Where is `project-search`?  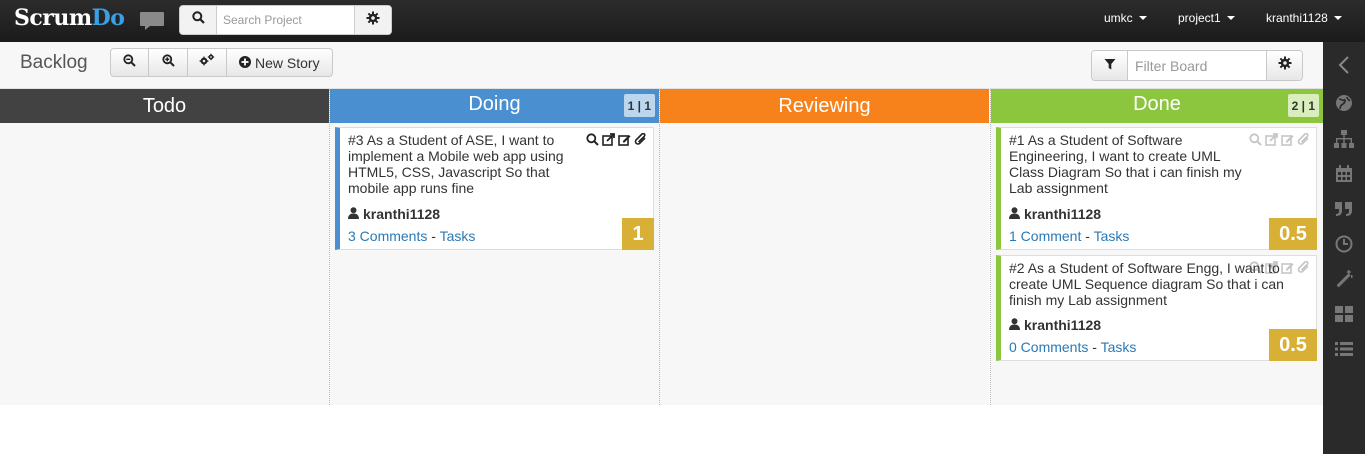
project-search is located at coordinates (285, 20).